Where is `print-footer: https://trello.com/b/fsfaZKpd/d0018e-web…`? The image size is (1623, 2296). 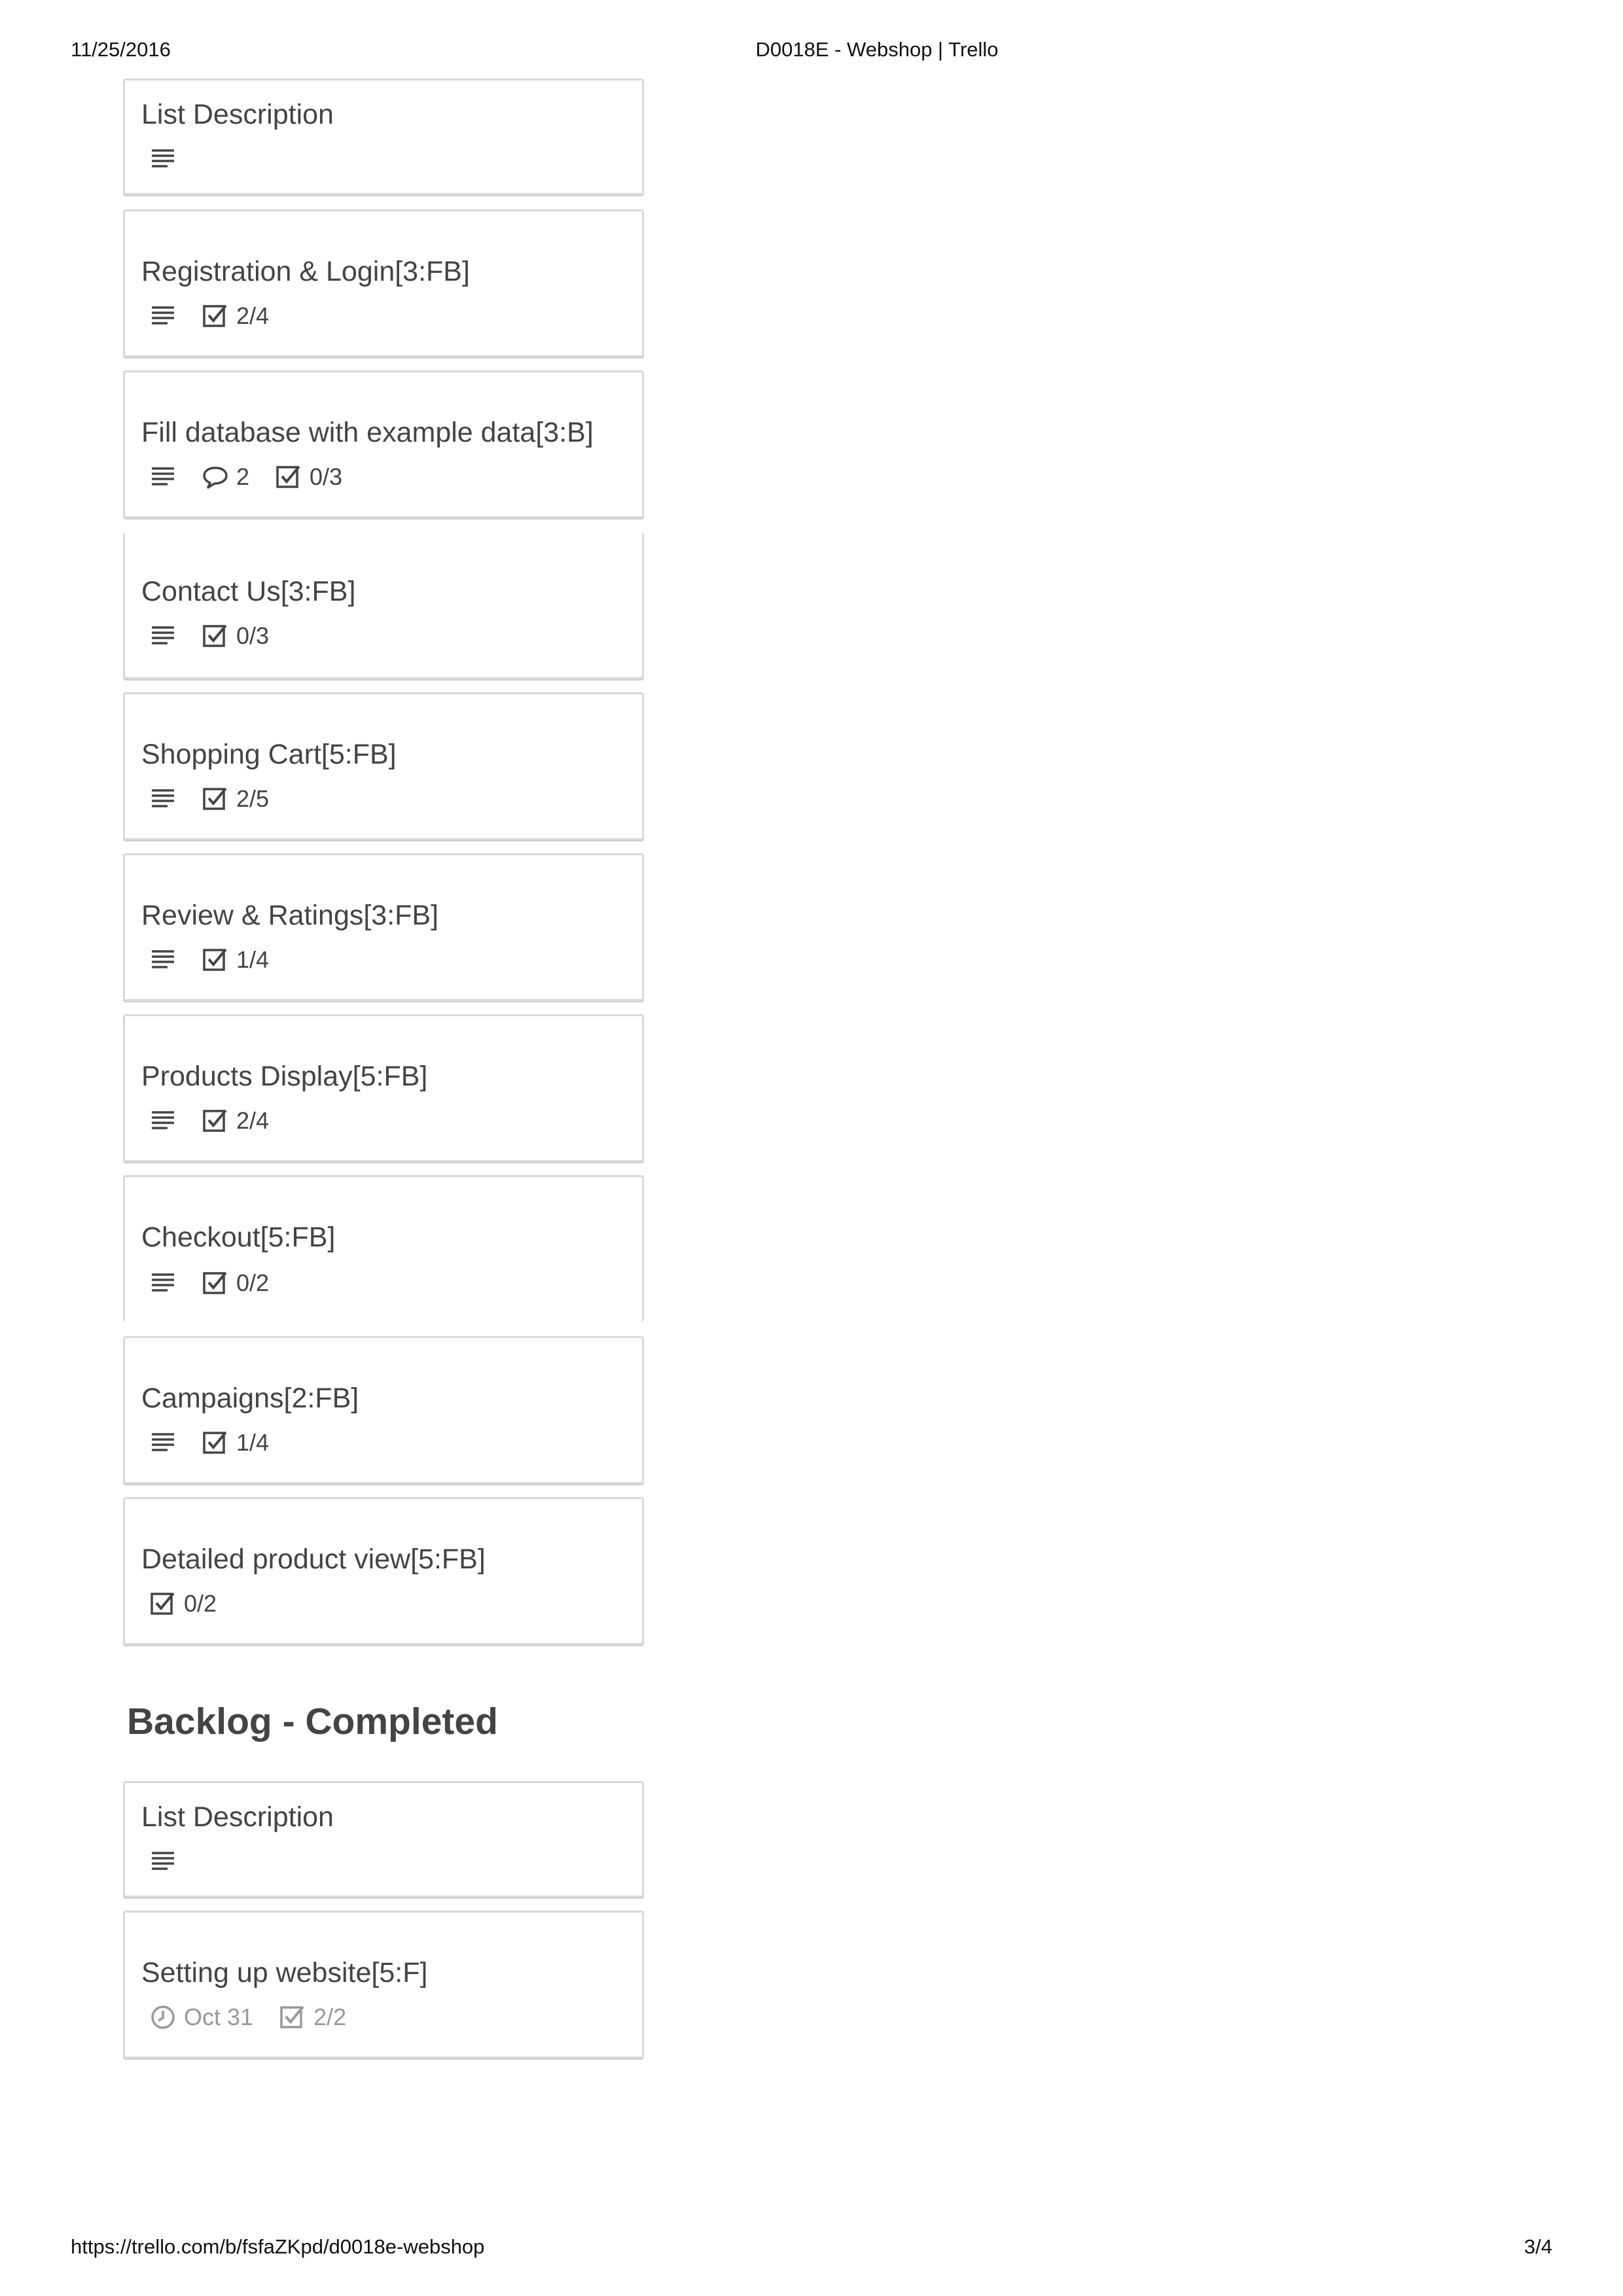 print-footer: https://trello.com/b/fsfaZKpd/d0018e-web… is located at coordinates (811, 2251).